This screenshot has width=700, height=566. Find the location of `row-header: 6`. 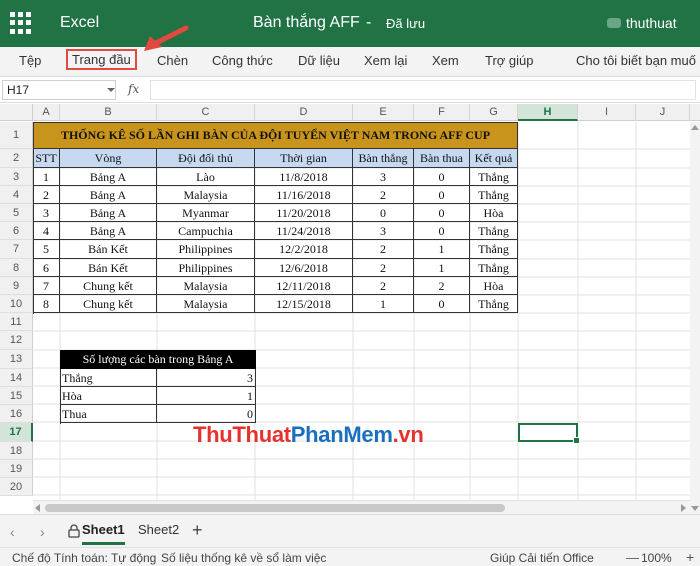

row-header: 6 is located at coordinates (16, 231).